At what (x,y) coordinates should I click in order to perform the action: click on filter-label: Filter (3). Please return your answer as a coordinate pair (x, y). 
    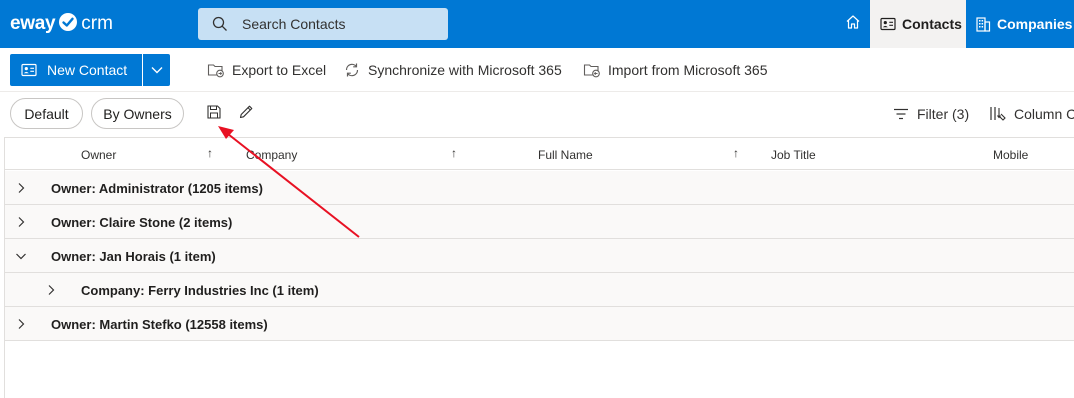
    Looking at the image, I should click on (943, 114).